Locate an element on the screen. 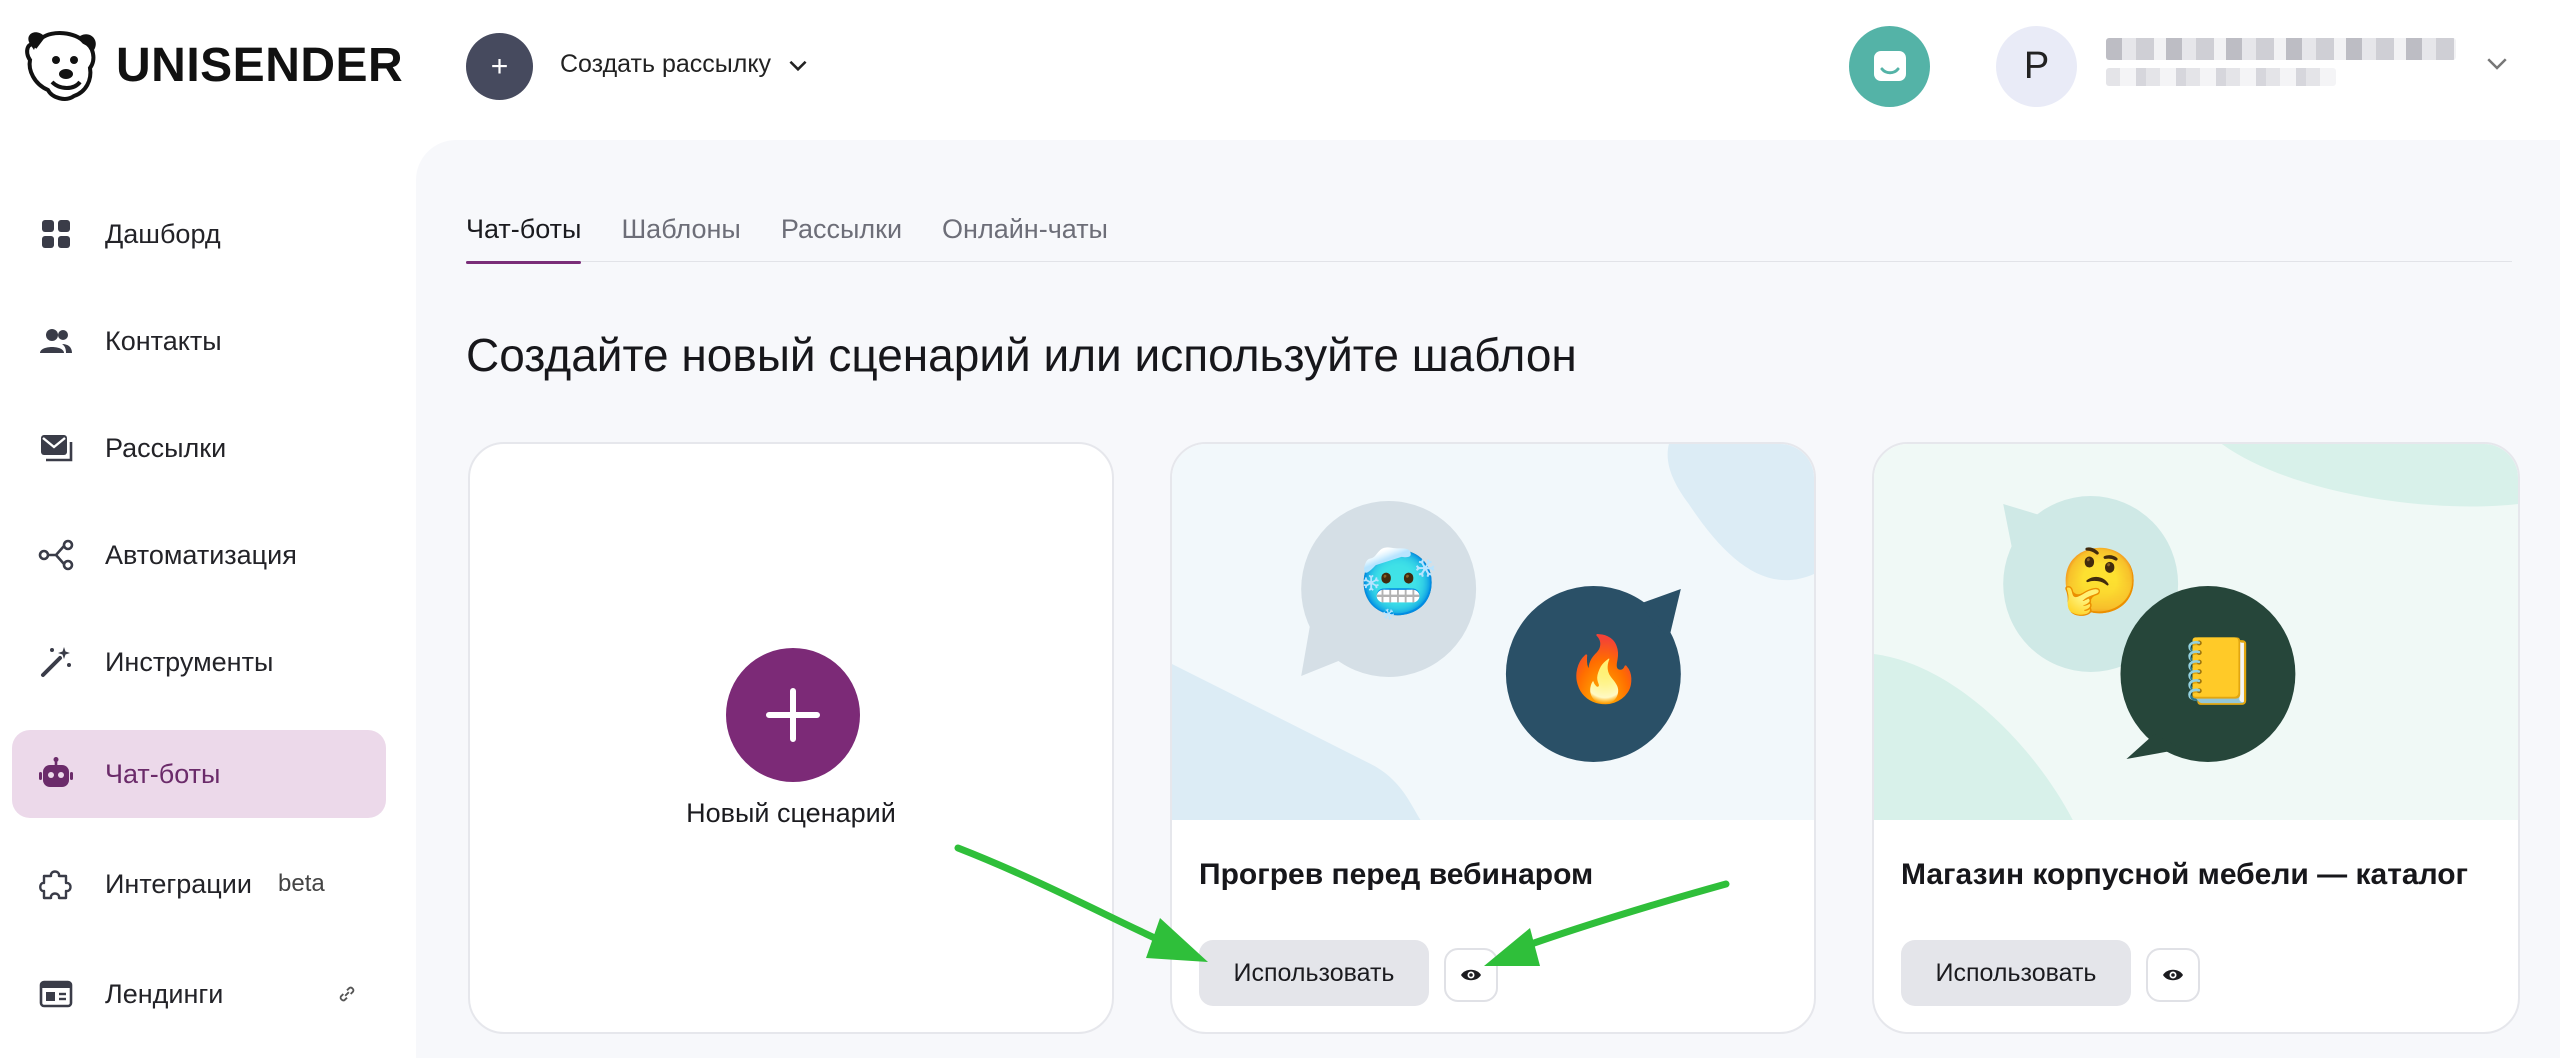 The width and height of the screenshot is (2560, 1058). user-avatar: Р is located at coordinates (2036, 66).